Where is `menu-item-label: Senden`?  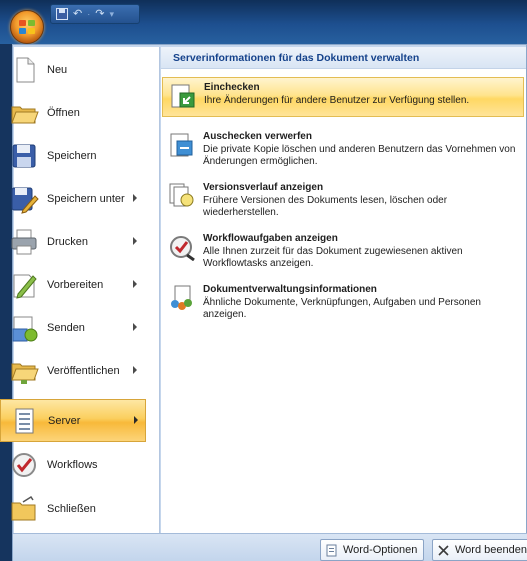 menu-item-label: Senden is located at coordinates (66, 328).